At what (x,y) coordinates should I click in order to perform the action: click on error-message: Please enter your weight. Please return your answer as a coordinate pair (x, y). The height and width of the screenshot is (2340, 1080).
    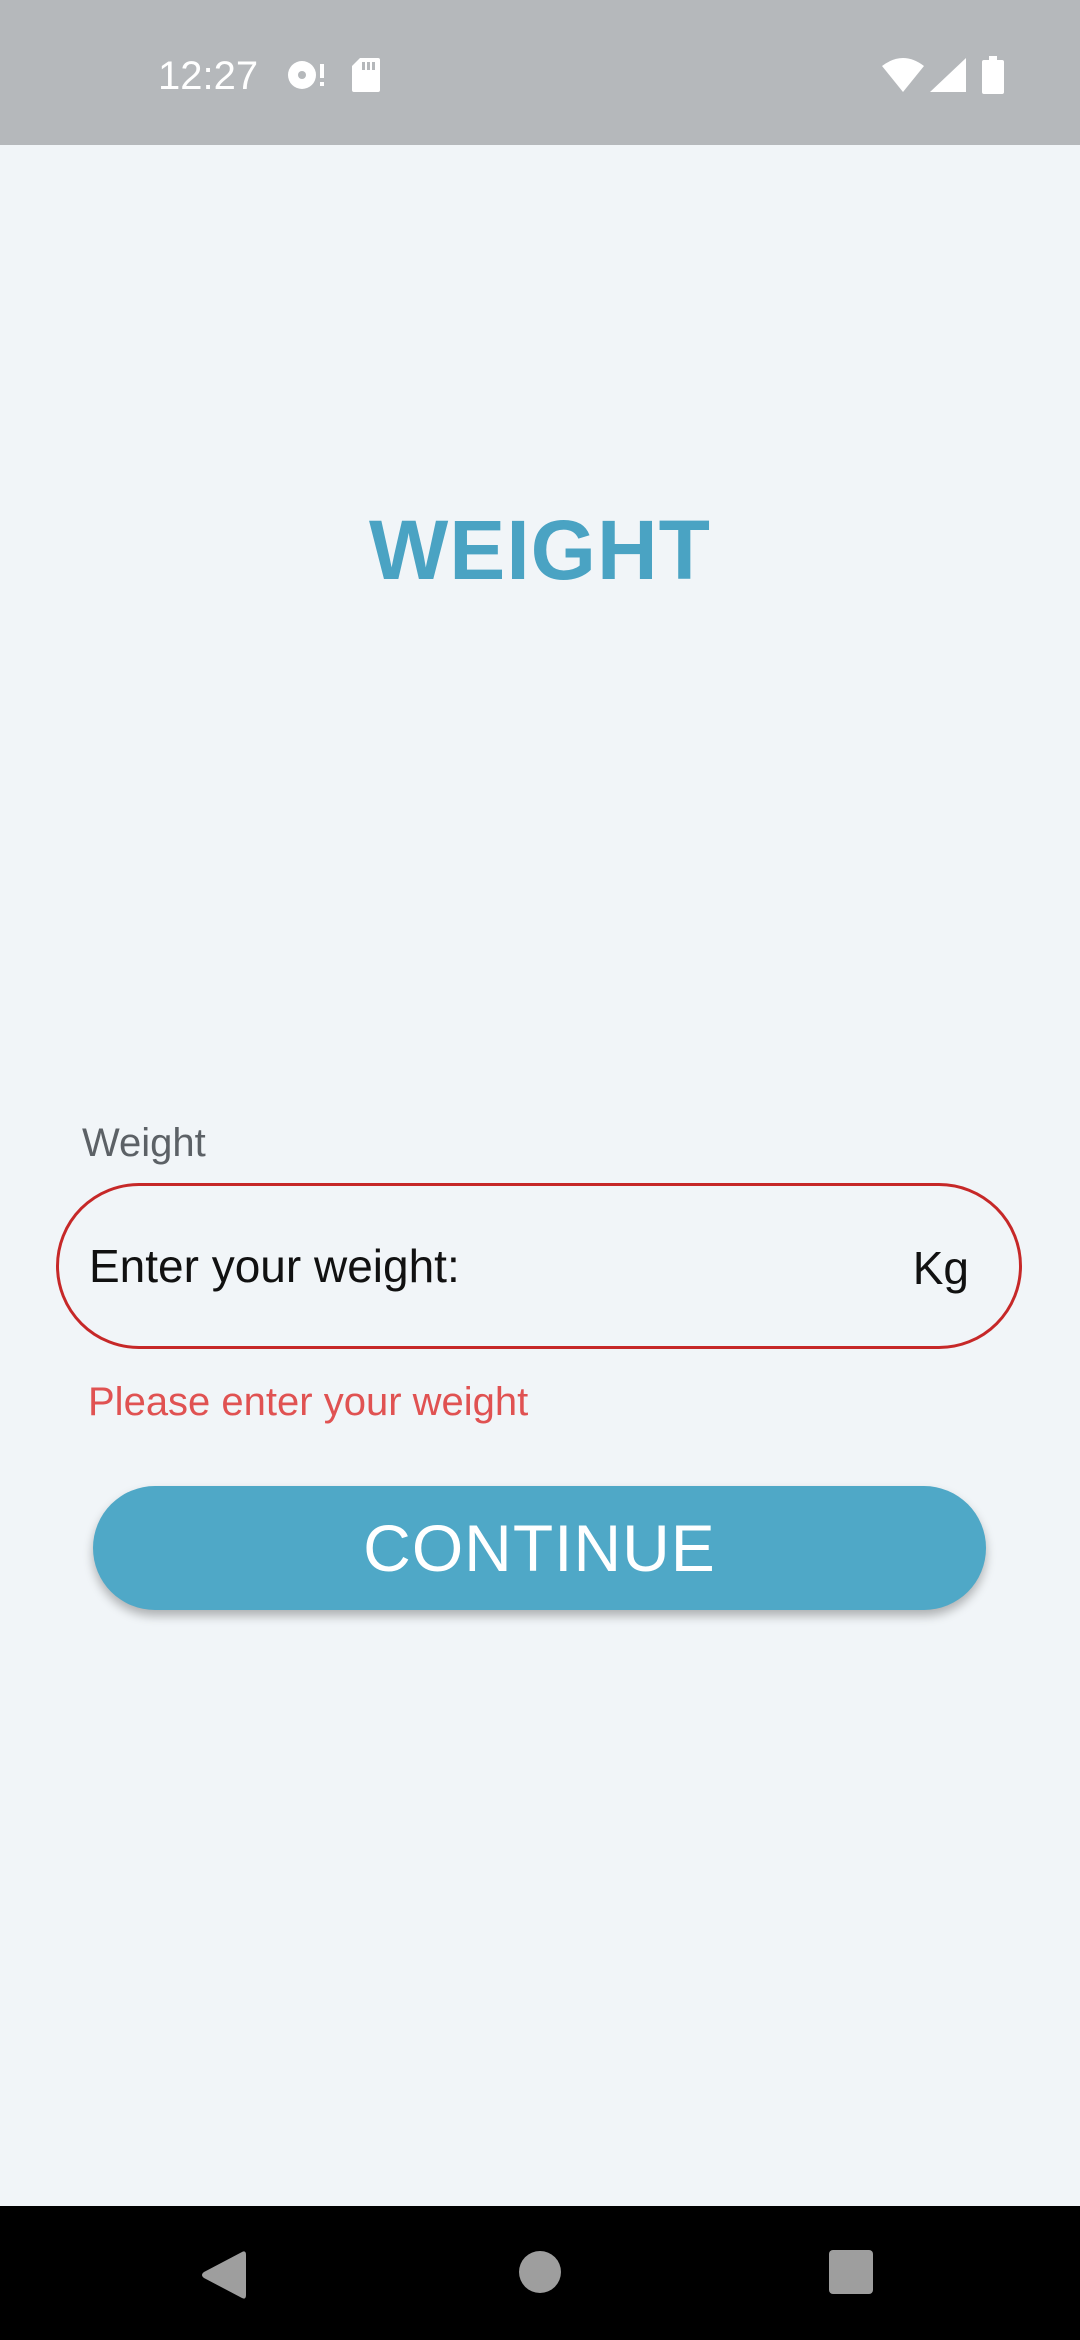
    Looking at the image, I should click on (308, 1402).